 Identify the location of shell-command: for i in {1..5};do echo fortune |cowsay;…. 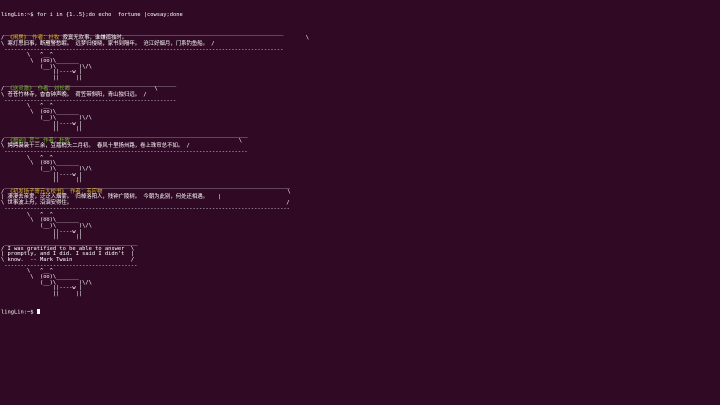
(109, 15).